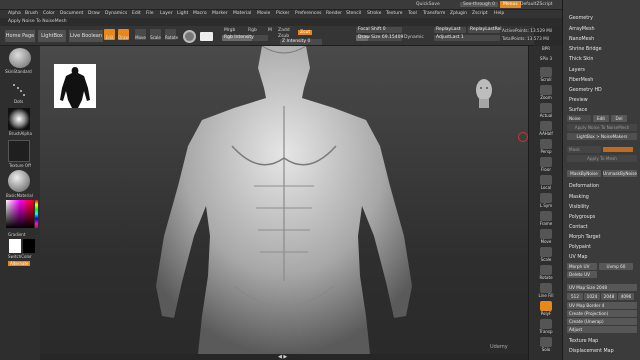  Describe the element at coordinates (19, 181) in the screenshot. I see `material-thumbnail-icon` at that location.